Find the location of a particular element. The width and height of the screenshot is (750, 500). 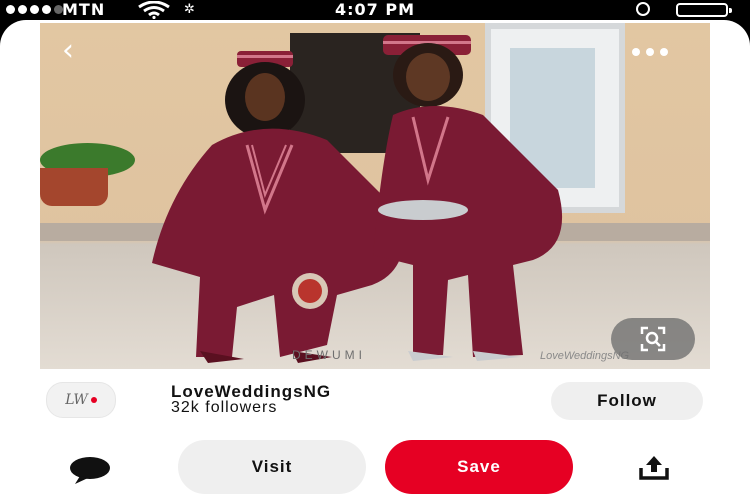

photo-watermark: DEWUMI is located at coordinates (329, 355).